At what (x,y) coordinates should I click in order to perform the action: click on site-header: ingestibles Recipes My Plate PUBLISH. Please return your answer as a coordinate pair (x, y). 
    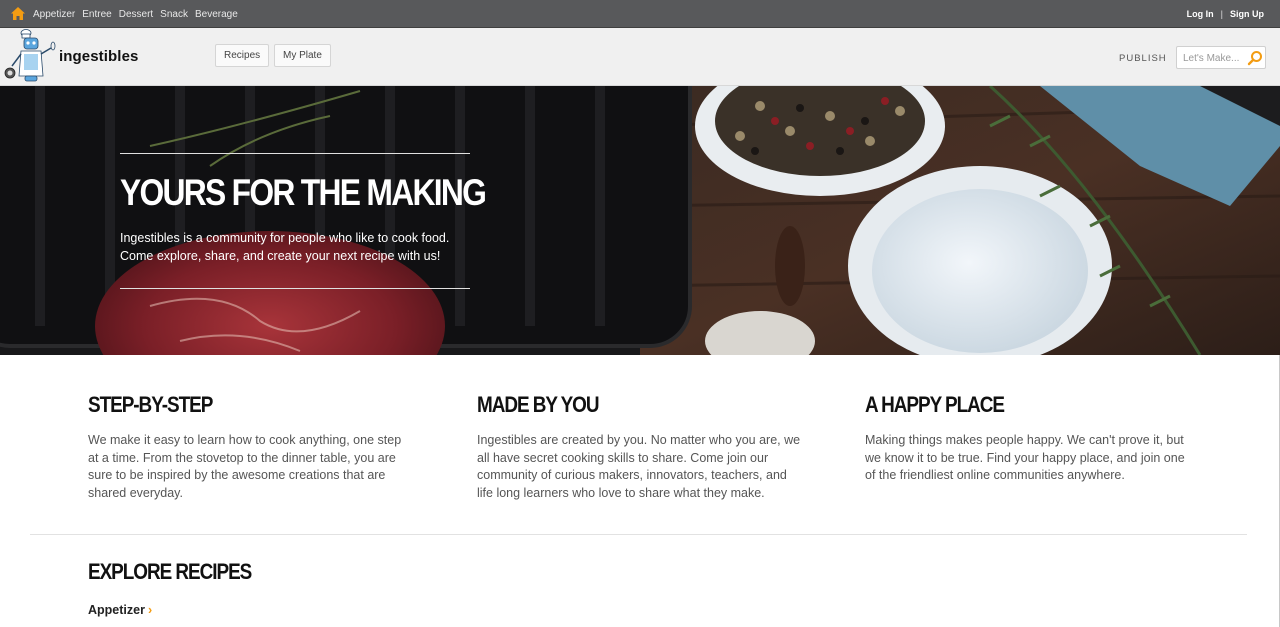
    Looking at the image, I should click on (640, 57).